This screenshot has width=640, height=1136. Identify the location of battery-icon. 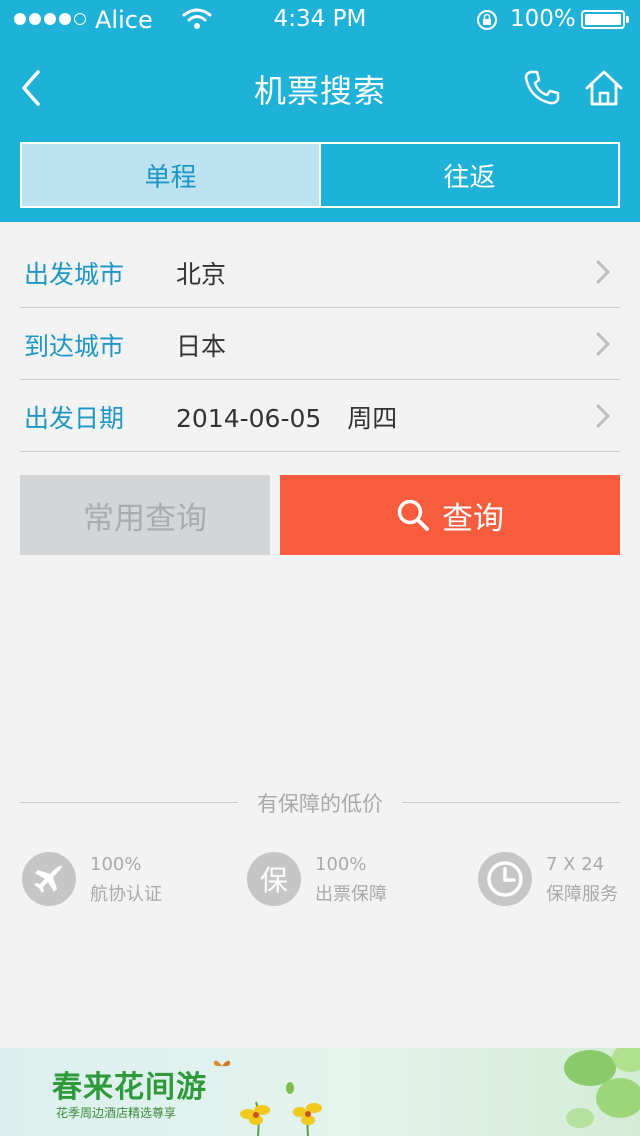
(605, 19).